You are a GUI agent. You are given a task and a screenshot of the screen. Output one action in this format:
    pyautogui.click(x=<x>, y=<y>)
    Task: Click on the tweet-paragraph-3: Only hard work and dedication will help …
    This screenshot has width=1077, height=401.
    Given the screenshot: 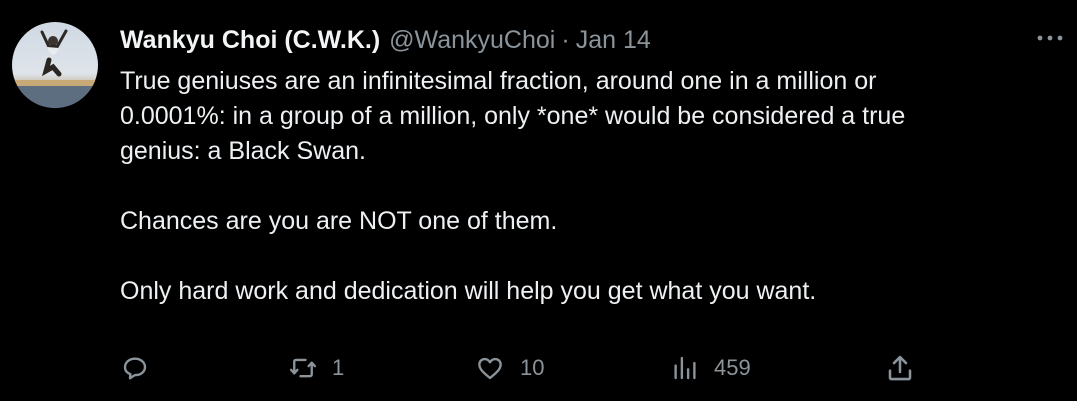 What is the action you would take?
    pyautogui.click(x=468, y=291)
    